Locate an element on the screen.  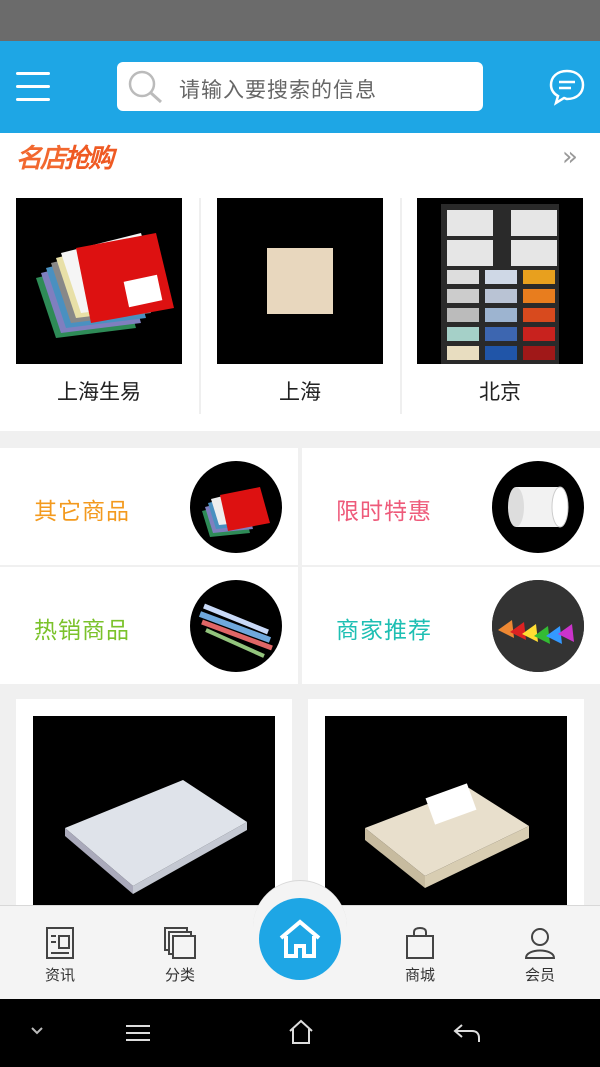
tab-category: 分类 is located at coordinates (180, 956).